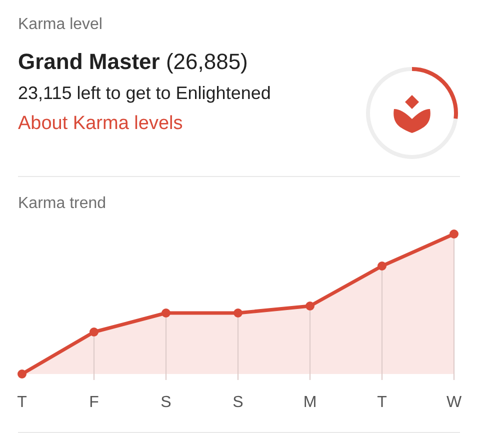 Image resolution: width=478 pixels, height=433 pixels. What do you see at coordinates (100, 124) in the screenshot?
I see `about-link: About Karma levels` at bounding box center [100, 124].